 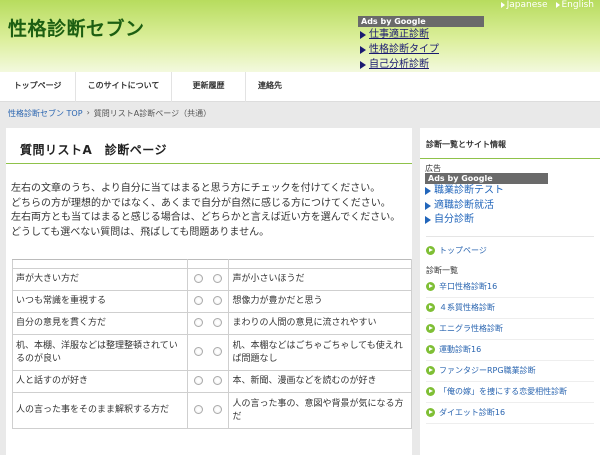 I want to click on sidebar-top-link-label: トップページ, so click(x=463, y=250).